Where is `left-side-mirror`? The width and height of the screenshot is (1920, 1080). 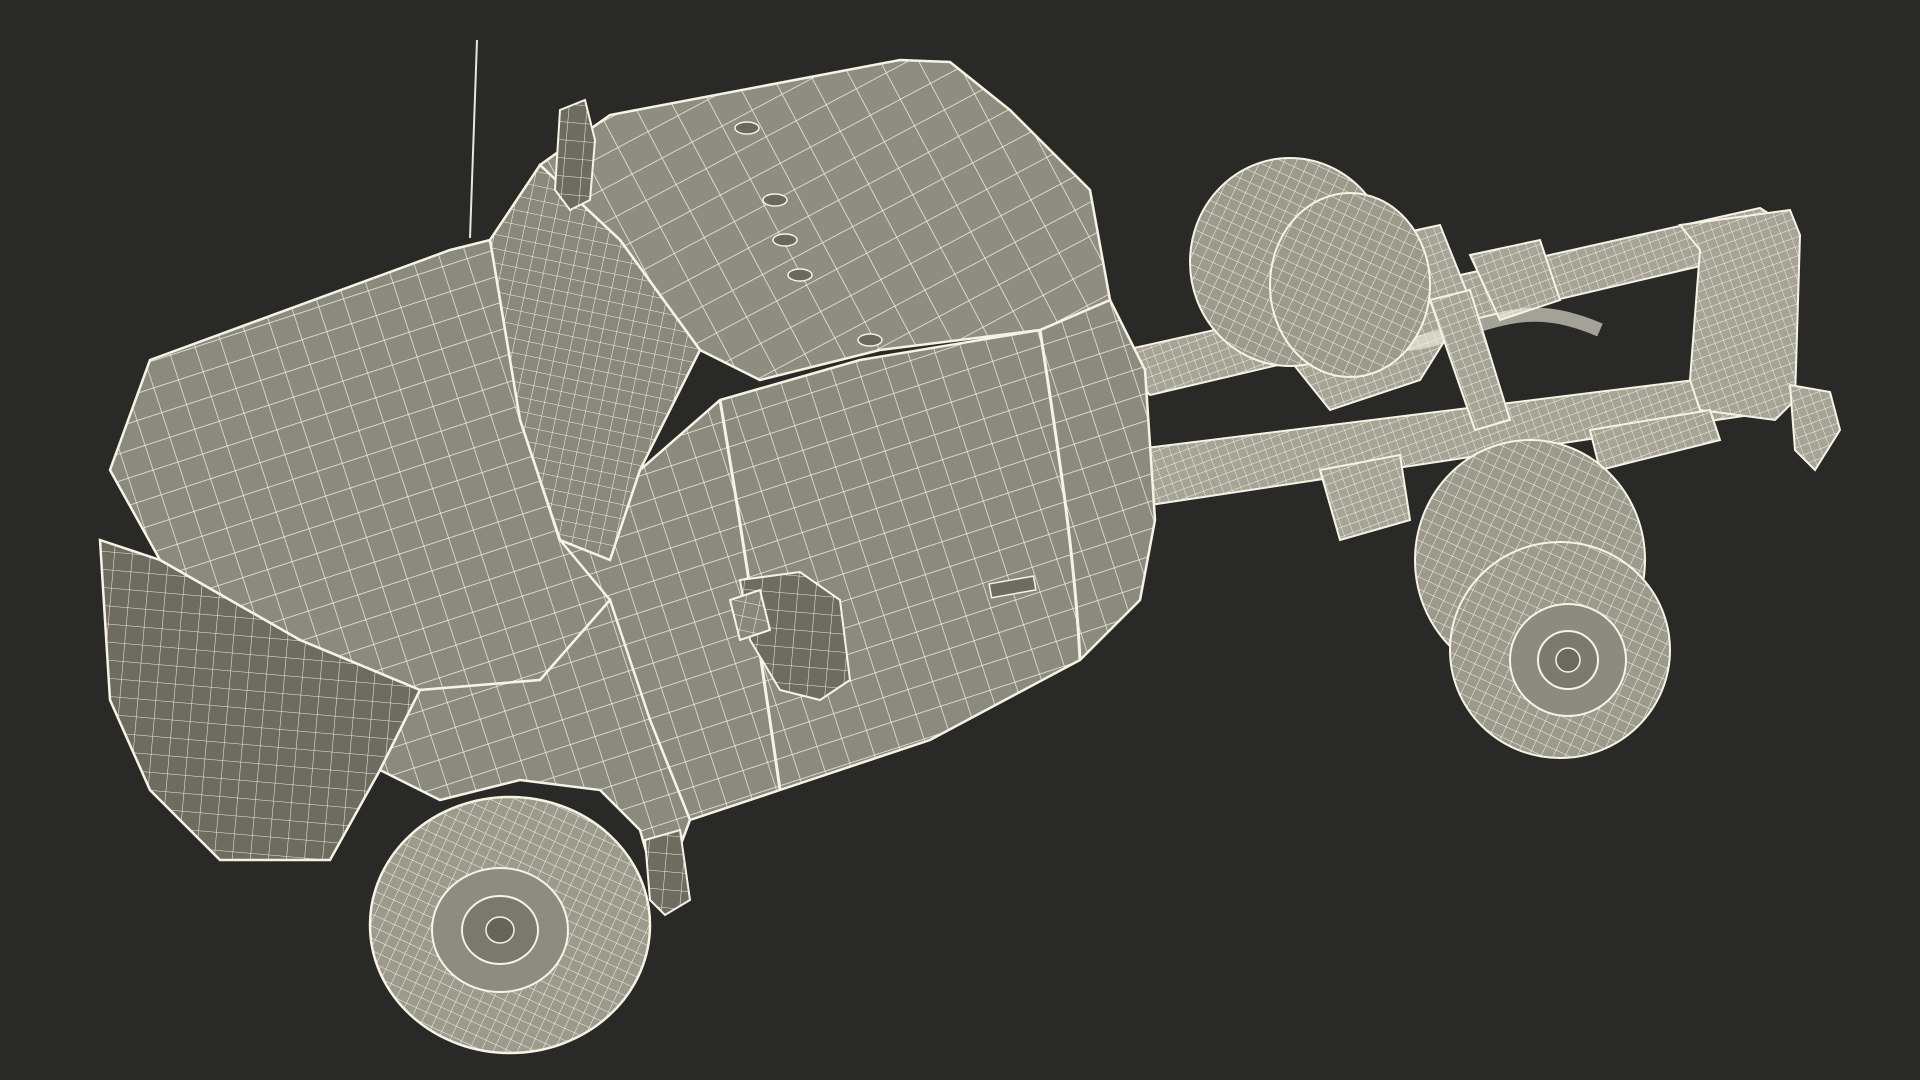
left-side-mirror is located at coordinates (575, 155).